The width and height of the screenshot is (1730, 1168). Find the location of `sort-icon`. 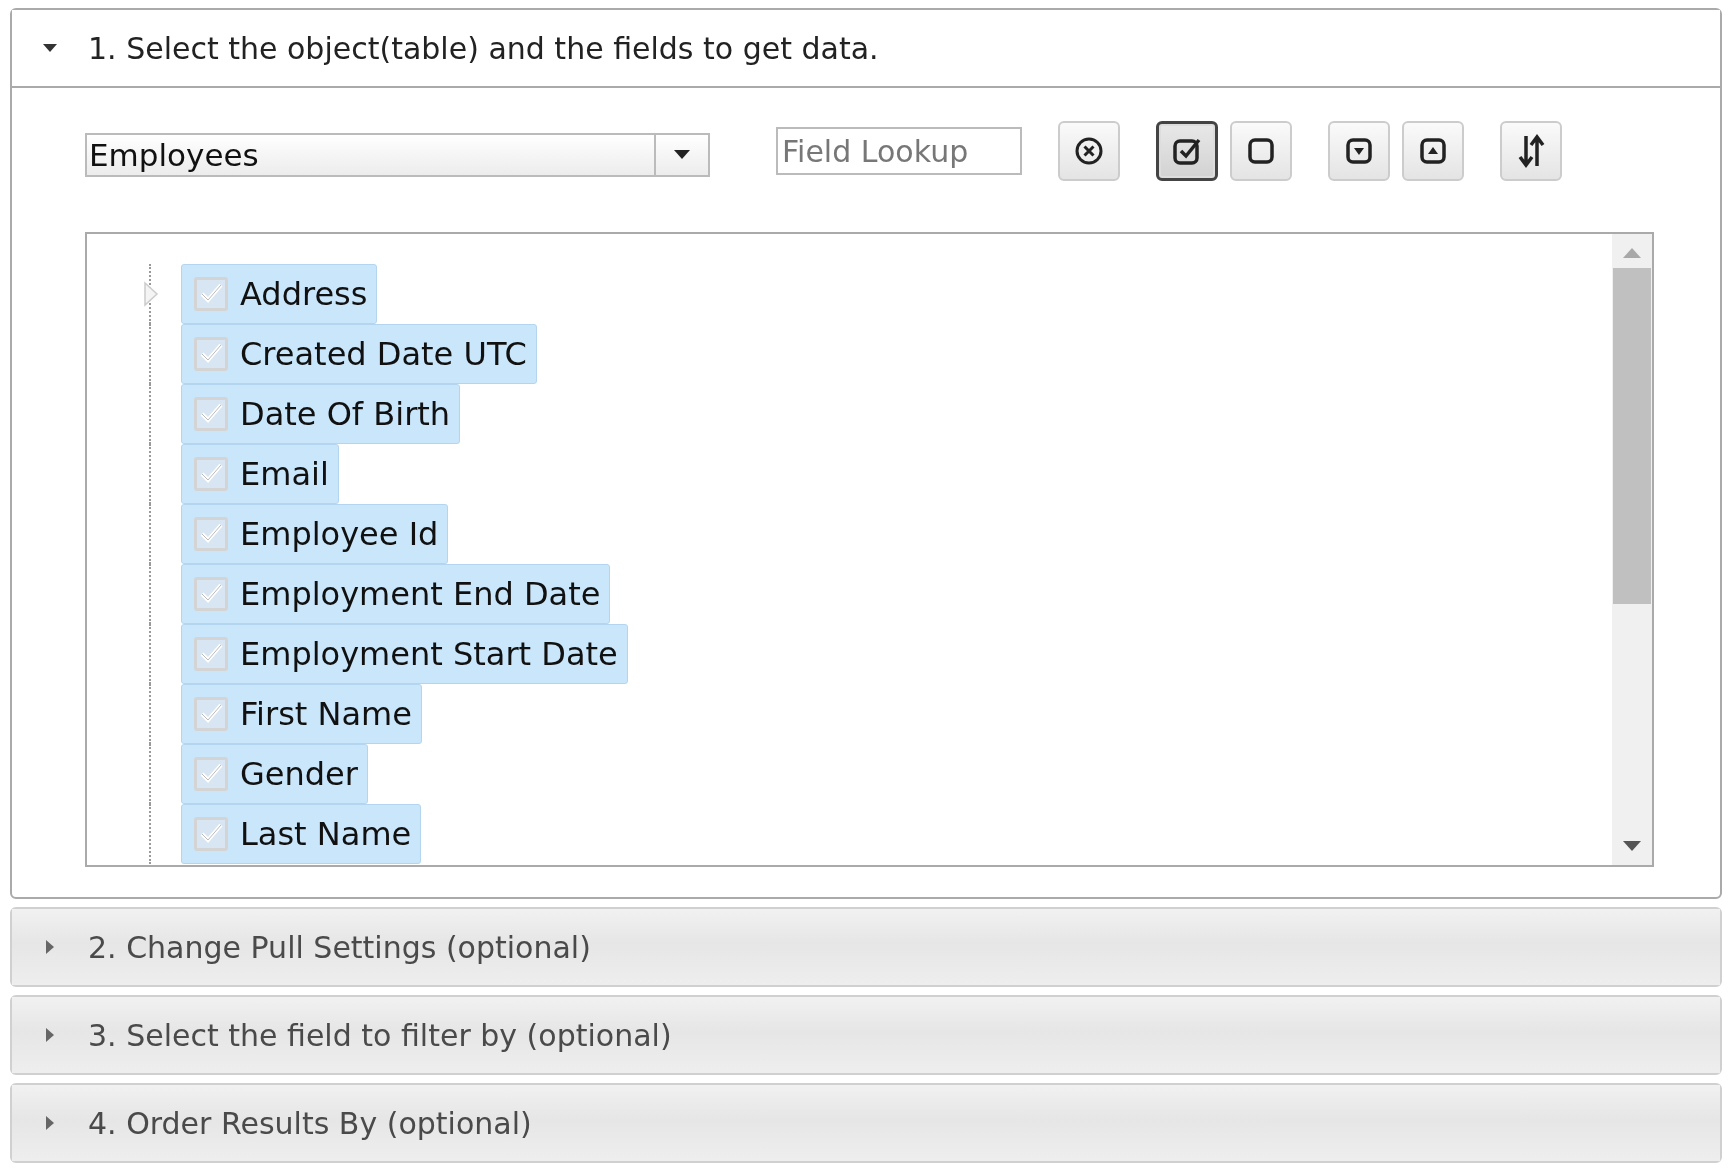

sort-icon is located at coordinates (1531, 151).